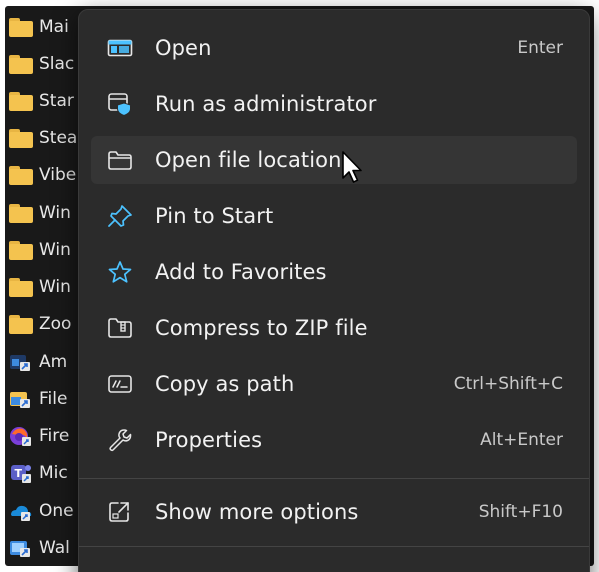 The width and height of the screenshot is (599, 572). What do you see at coordinates (540, 48) in the screenshot?
I see `menu-item-shortcut: Enter` at bounding box center [540, 48].